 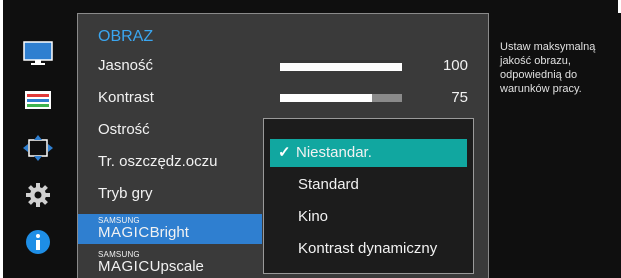 I want to click on dropdown-option-custom: ✓ Niestandar., so click(x=368, y=153).